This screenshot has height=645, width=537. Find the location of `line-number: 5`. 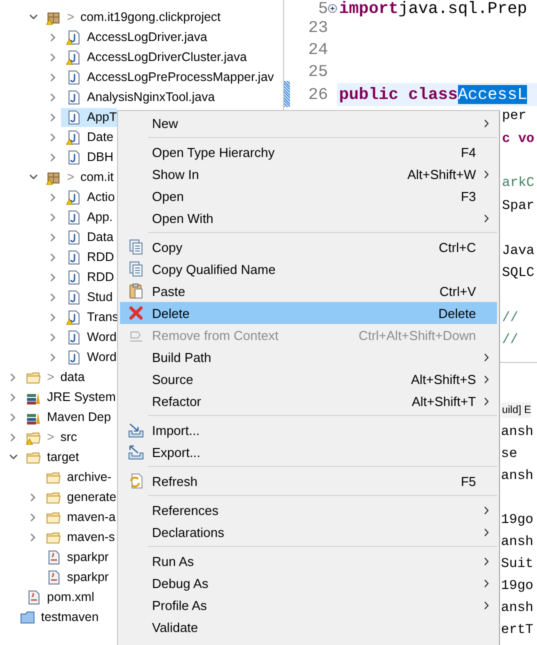

line-number: 5 is located at coordinates (323, 9).